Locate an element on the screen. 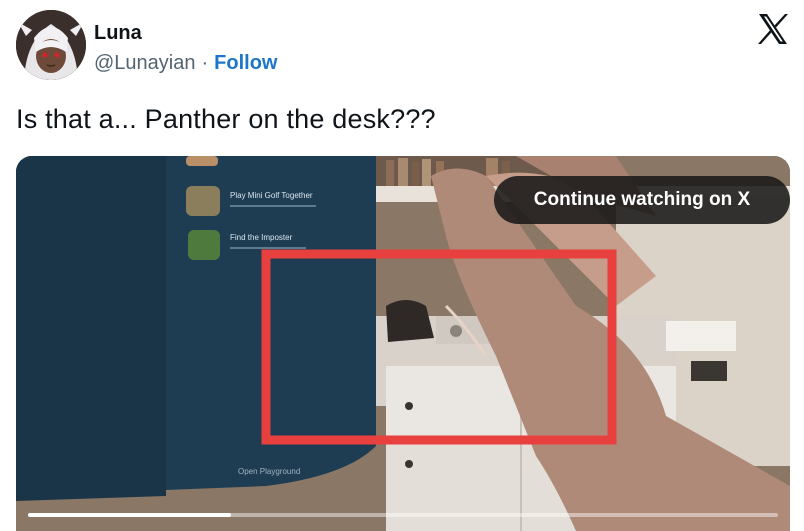  screen-item-1: Play Mini Golf Together is located at coordinates (271, 195).